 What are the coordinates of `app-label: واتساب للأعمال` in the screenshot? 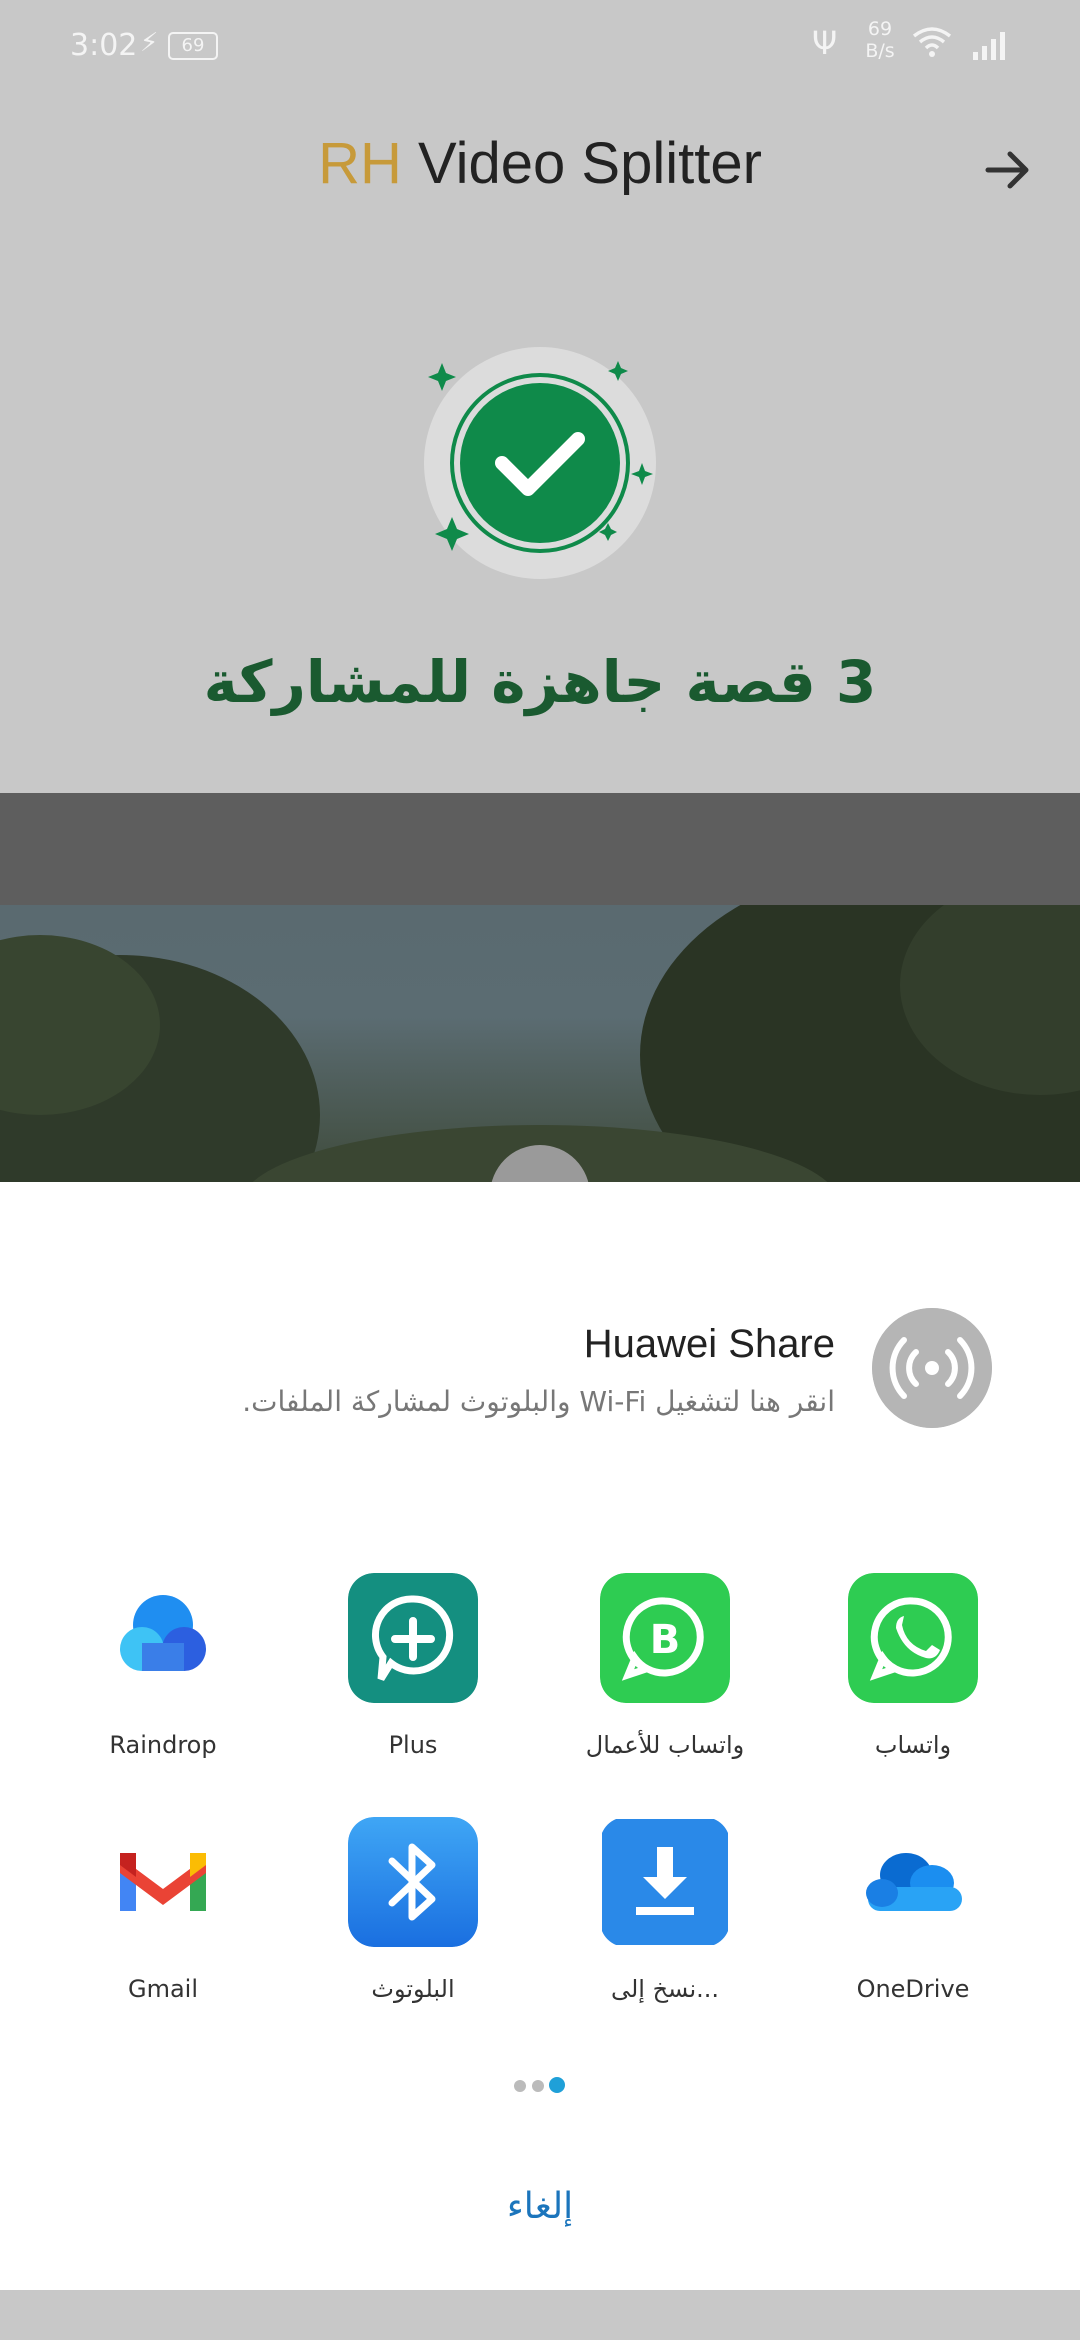 It's located at (665, 1745).